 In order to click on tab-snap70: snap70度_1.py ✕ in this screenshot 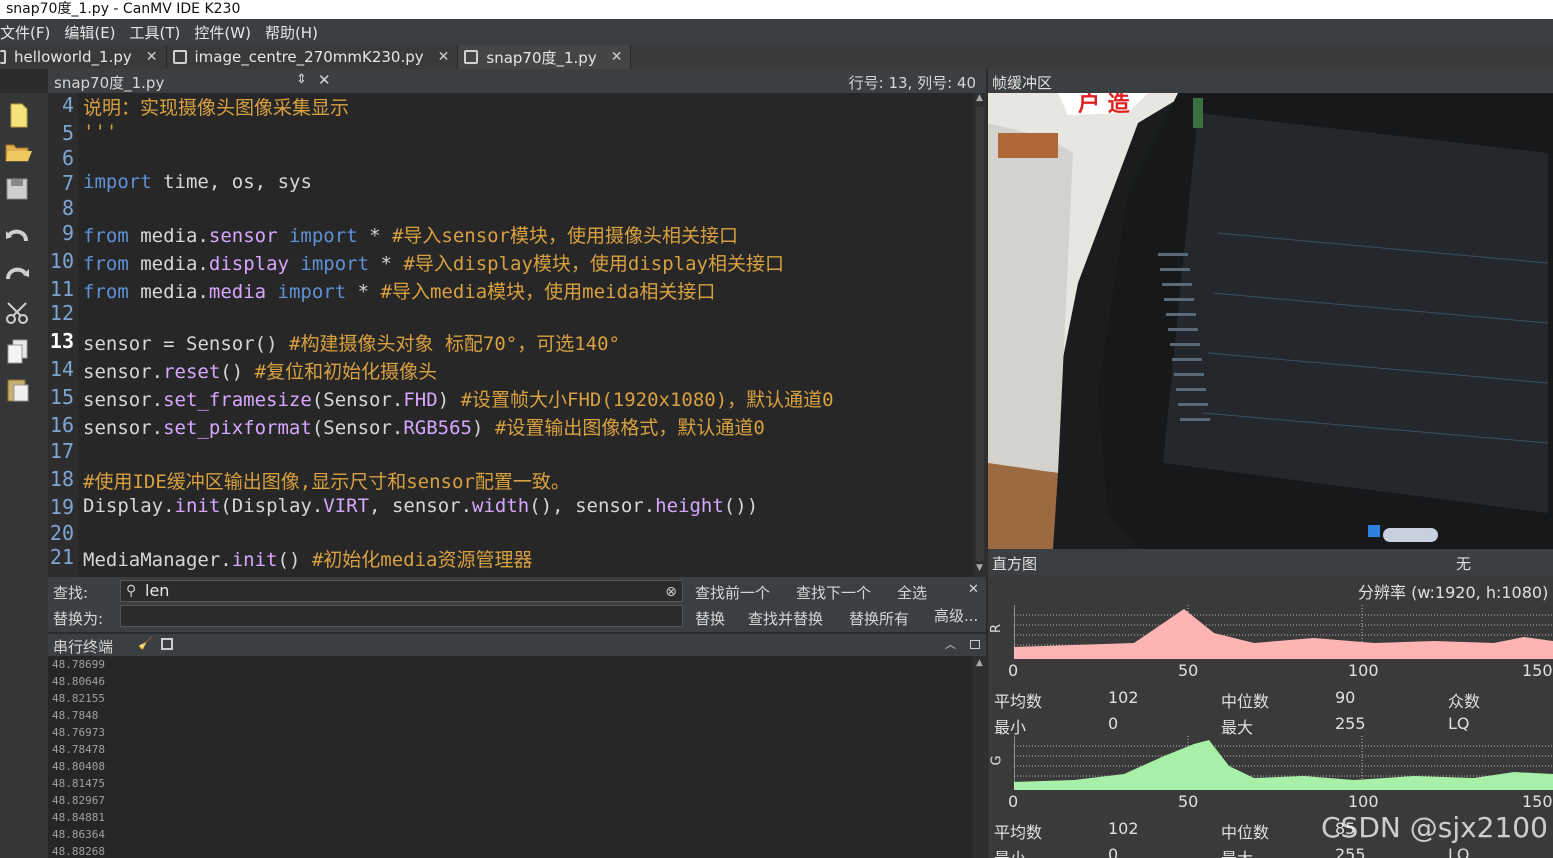, I will do `click(545, 57)`.